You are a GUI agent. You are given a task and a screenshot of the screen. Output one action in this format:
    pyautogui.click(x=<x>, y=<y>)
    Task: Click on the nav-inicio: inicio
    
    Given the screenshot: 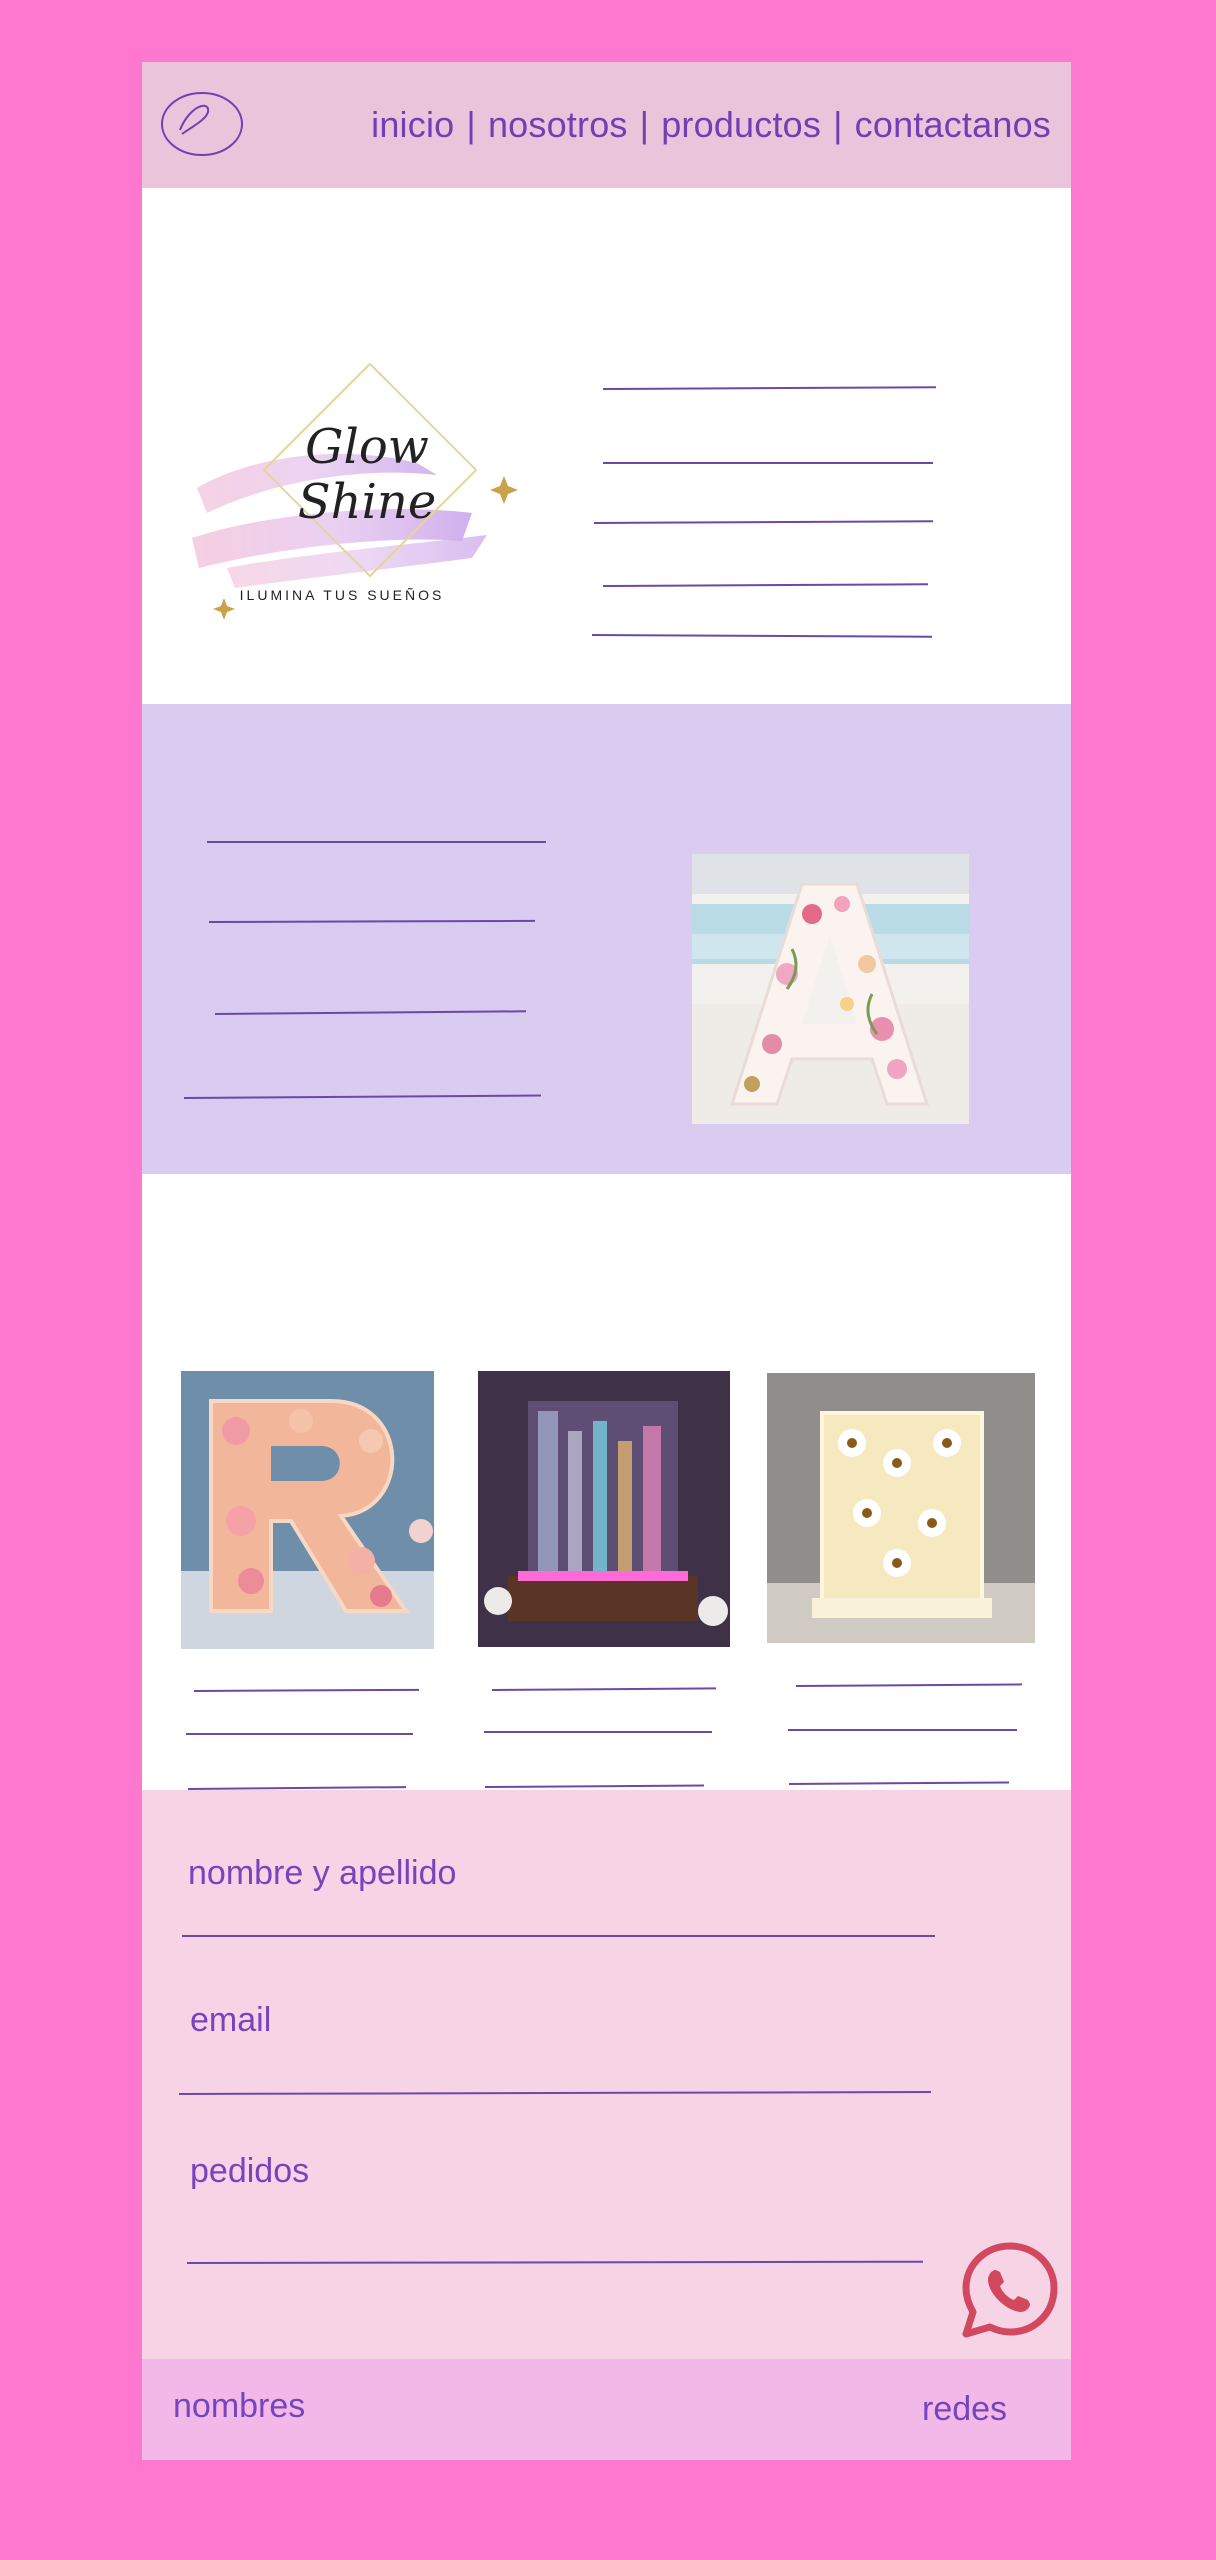 What is the action you would take?
    pyautogui.click(x=412, y=125)
    